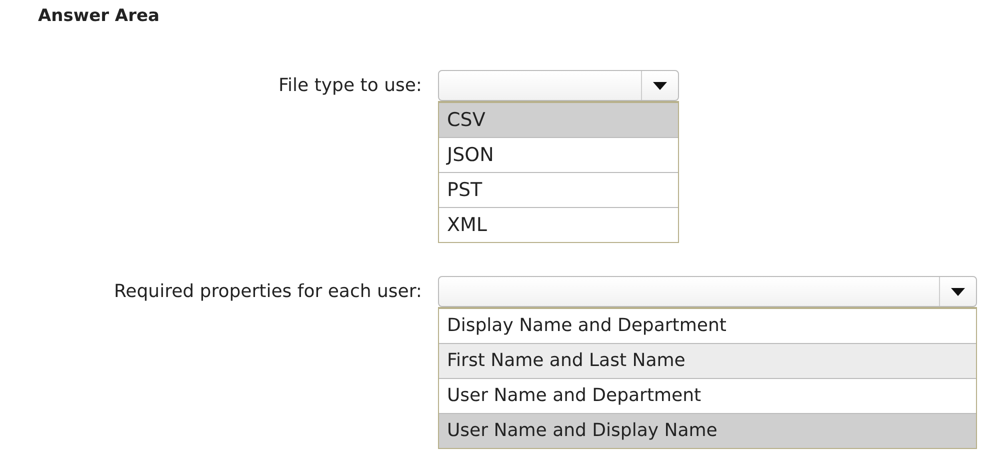 The height and width of the screenshot is (453, 982). I want to click on dropdown-option: CSV, so click(558, 120).